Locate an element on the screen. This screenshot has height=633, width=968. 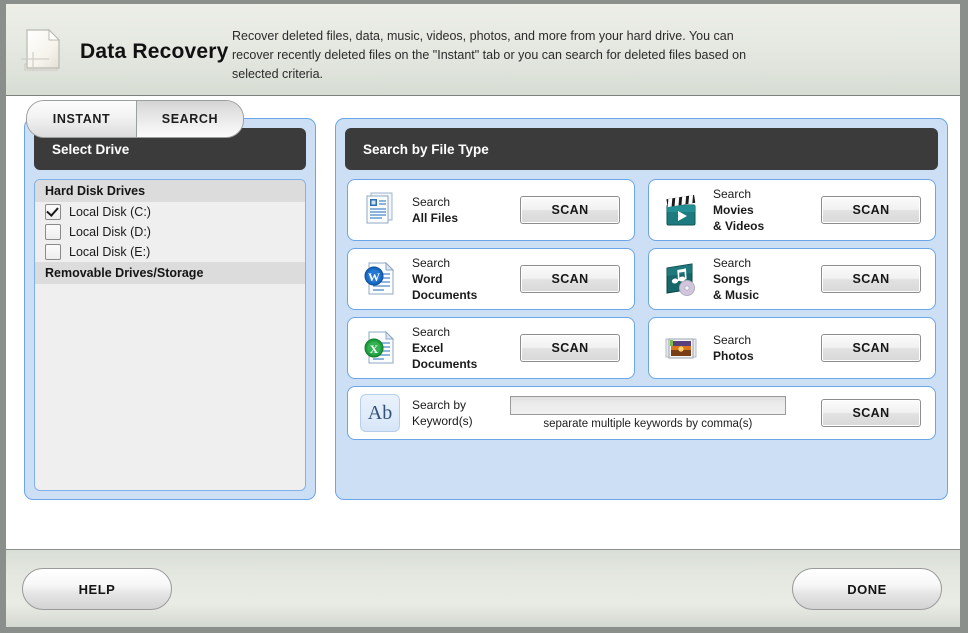
card-word-documents: W Search Word Documents SCAN is located at coordinates (491, 279).